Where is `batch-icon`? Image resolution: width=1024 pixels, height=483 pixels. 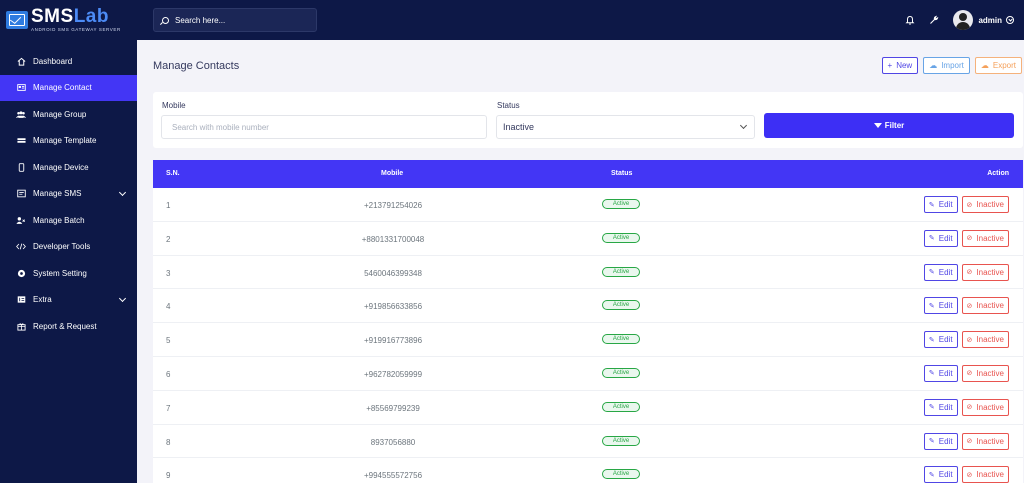 batch-icon is located at coordinates (21, 220).